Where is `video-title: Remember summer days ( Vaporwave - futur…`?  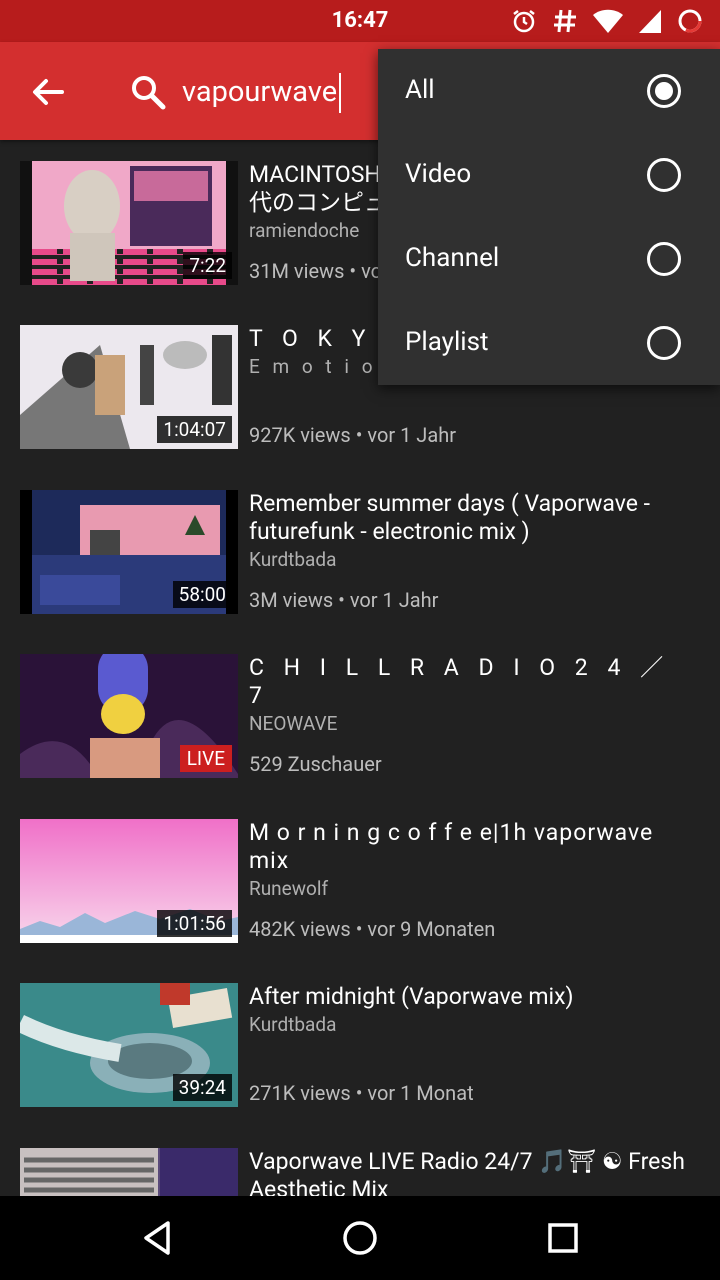 video-title: Remember summer days ( Vaporwave - futur… is located at coordinates (449, 517).